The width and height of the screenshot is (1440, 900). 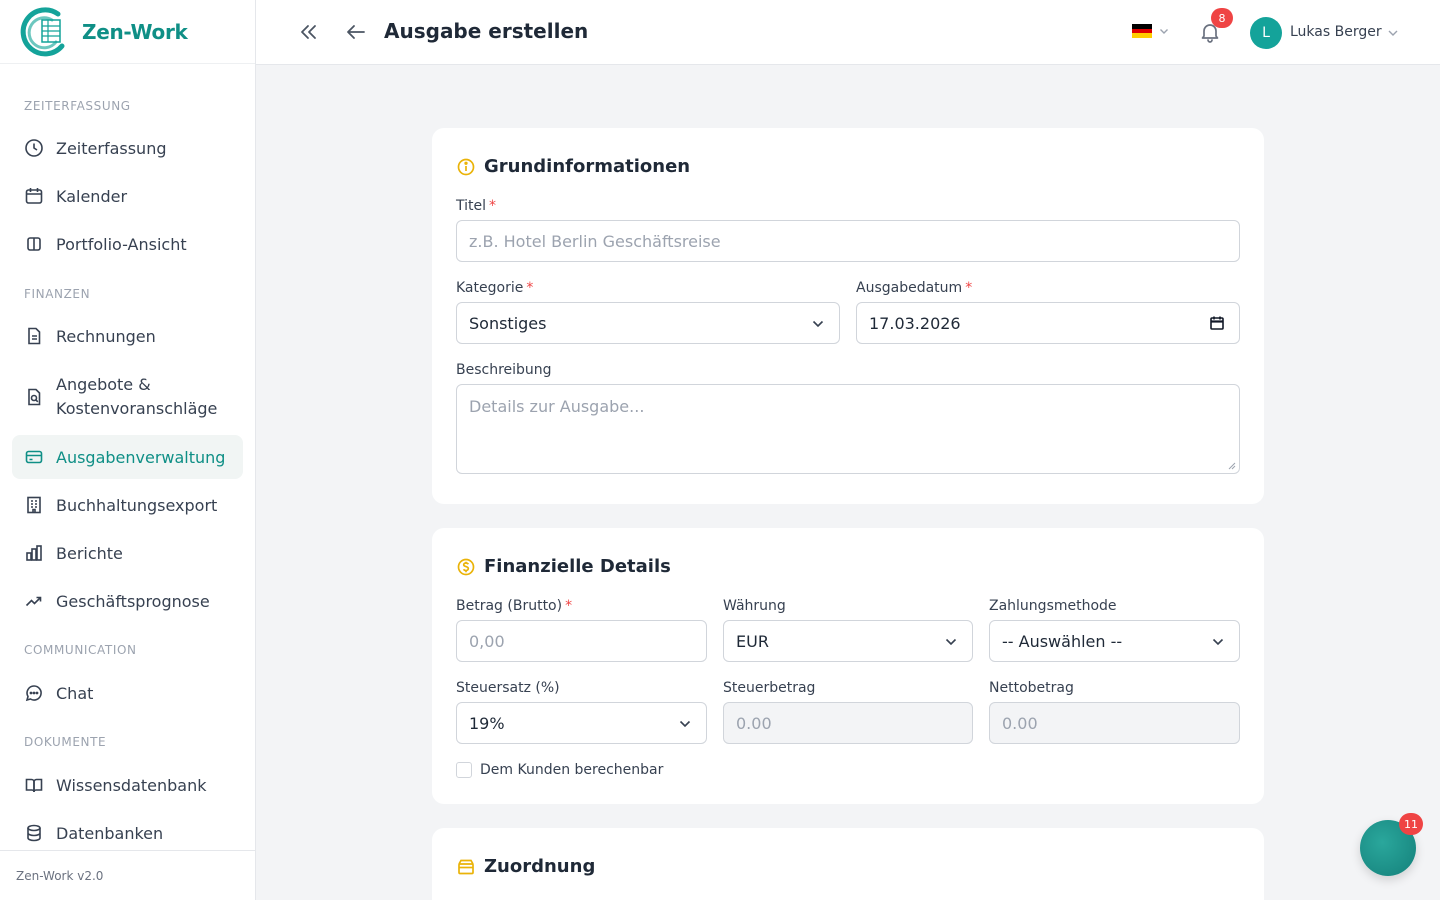 What do you see at coordinates (137, 505) in the screenshot?
I see `sidebar-item-label: Buchhaltungsexport` at bounding box center [137, 505].